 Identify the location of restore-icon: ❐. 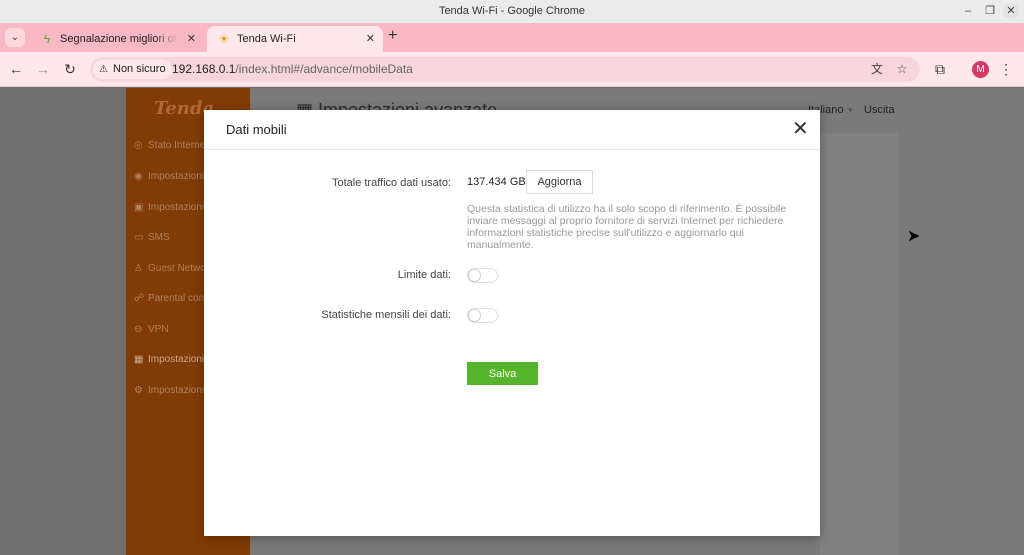
(990, 11).